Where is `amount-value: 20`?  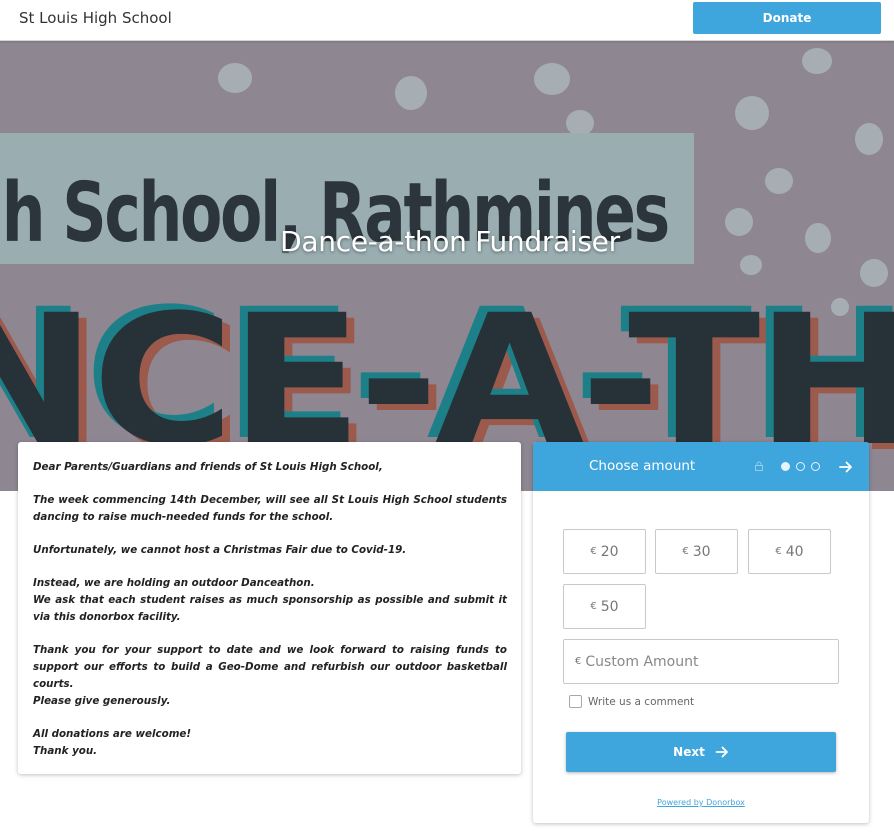 amount-value: 20 is located at coordinates (609, 551).